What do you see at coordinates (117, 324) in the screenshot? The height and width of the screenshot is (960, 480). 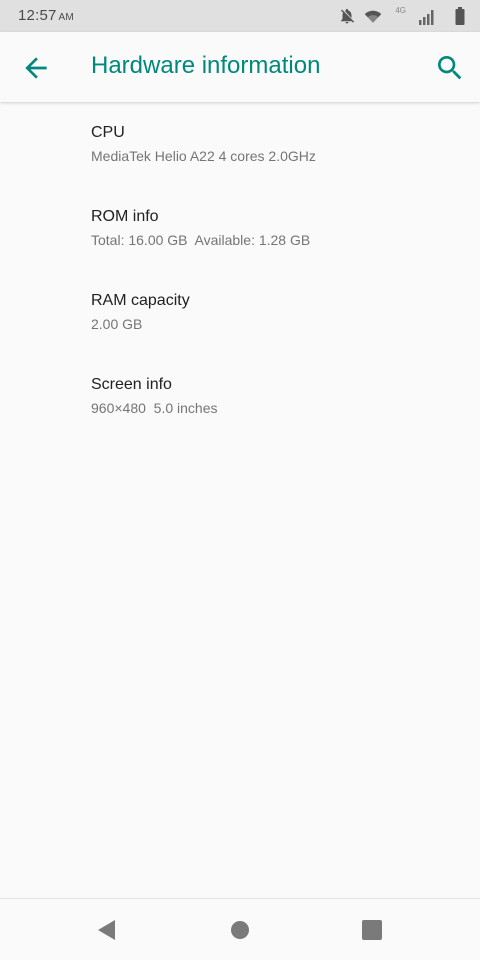 I see `item-summary: 2.00 GB` at bounding box center [117, 324].